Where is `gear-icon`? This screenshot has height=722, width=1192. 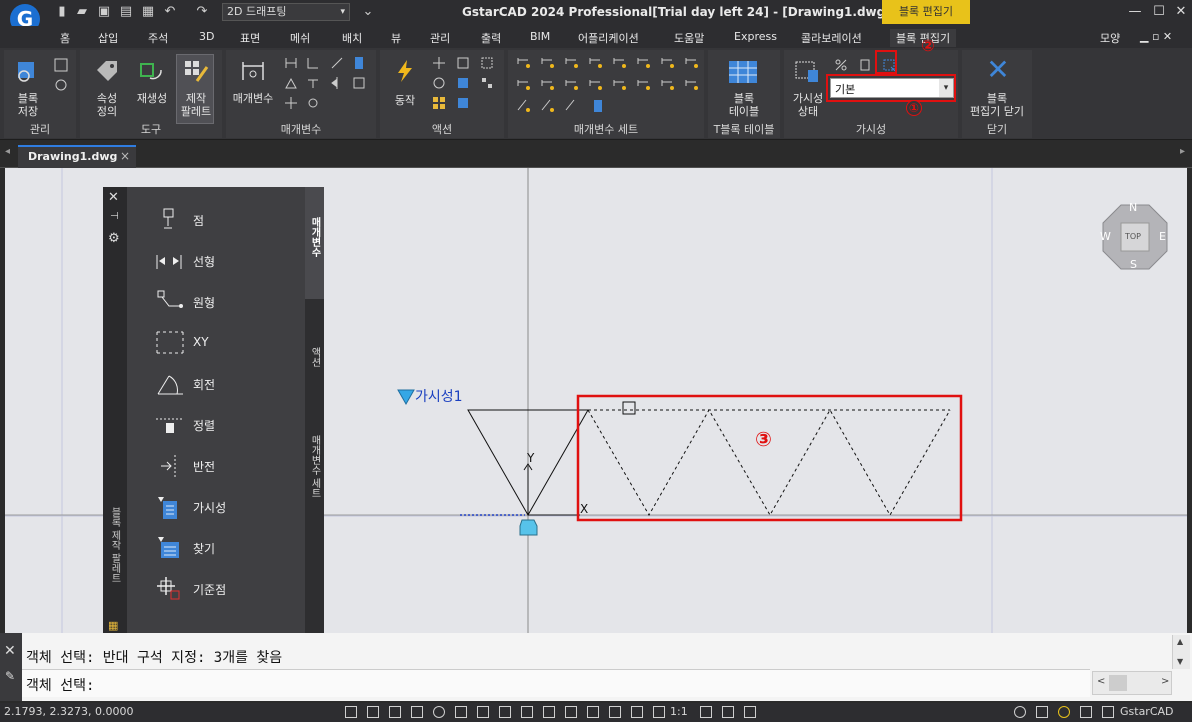
gear-icon is located at coordinates (1020, 712).